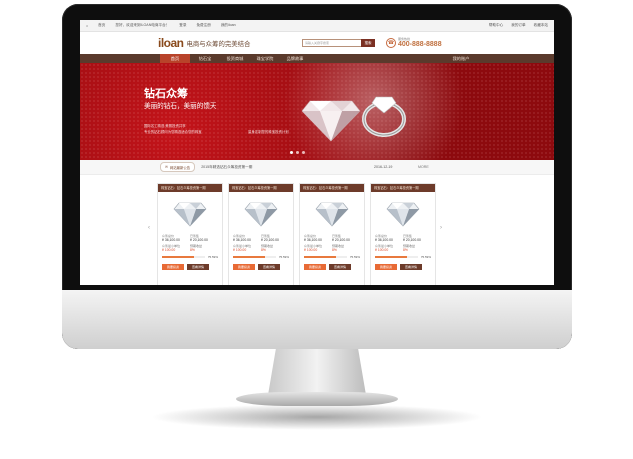  Describe the element at coordinates (203, 25) in the screenshot. I see `register-link: 免费注册` at that location.